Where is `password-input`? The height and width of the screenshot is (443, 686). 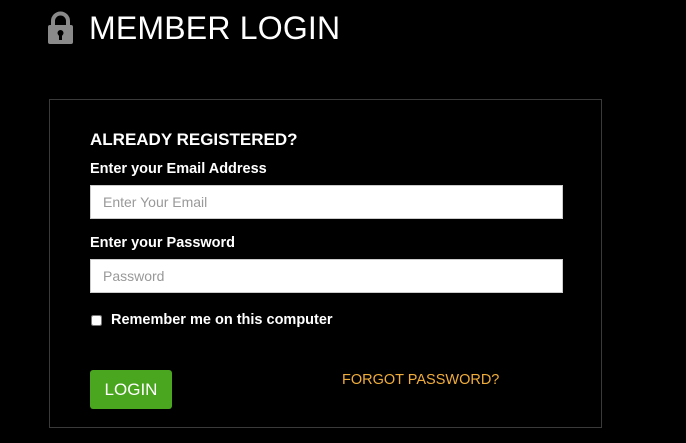 password-input is located at coordinates (326, 276).